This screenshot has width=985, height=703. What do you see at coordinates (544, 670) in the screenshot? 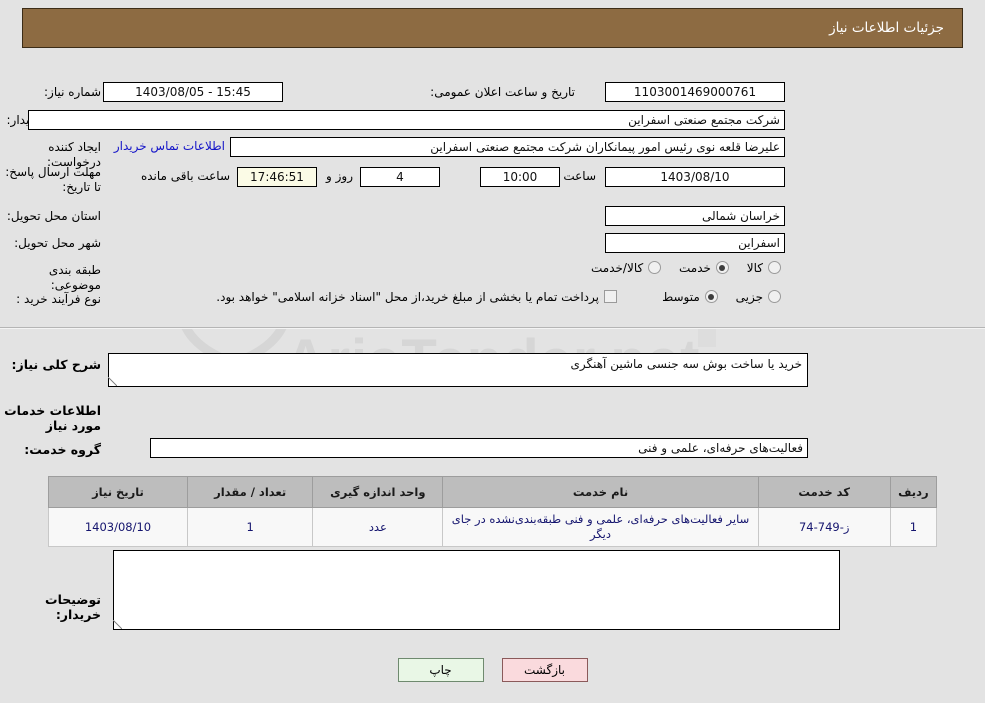
I see `back-button: بازگشت` at bounding box center [544, 670].